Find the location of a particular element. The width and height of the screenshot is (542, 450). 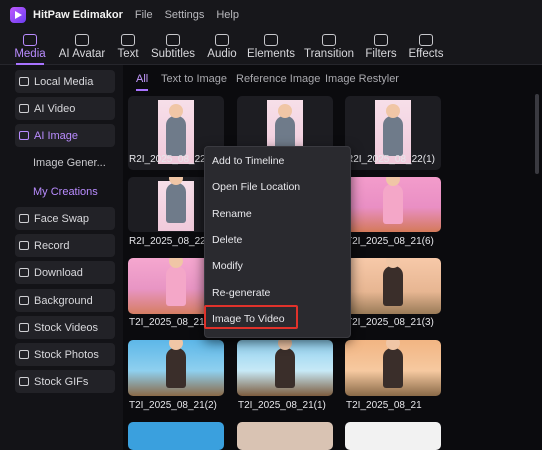

tab-text-to-image: Text to Image is located at coordinates (194, 79).